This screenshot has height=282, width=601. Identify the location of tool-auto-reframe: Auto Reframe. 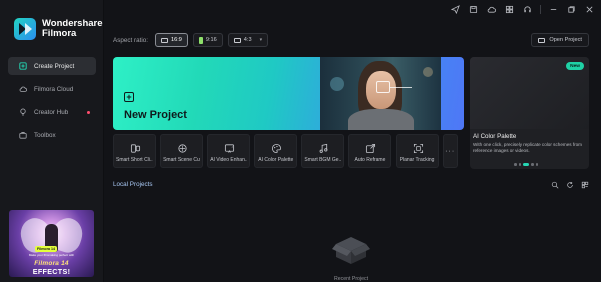
(370, 151).